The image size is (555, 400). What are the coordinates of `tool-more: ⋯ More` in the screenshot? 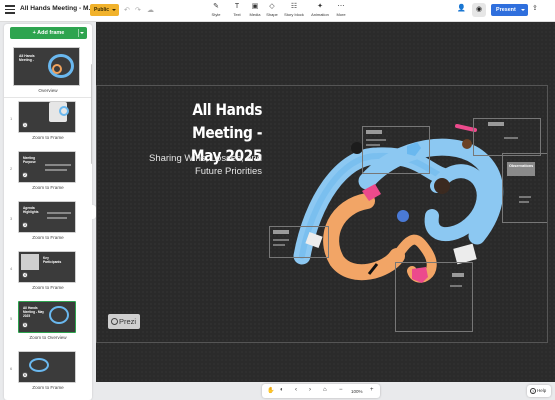 It's located at (341, 10).